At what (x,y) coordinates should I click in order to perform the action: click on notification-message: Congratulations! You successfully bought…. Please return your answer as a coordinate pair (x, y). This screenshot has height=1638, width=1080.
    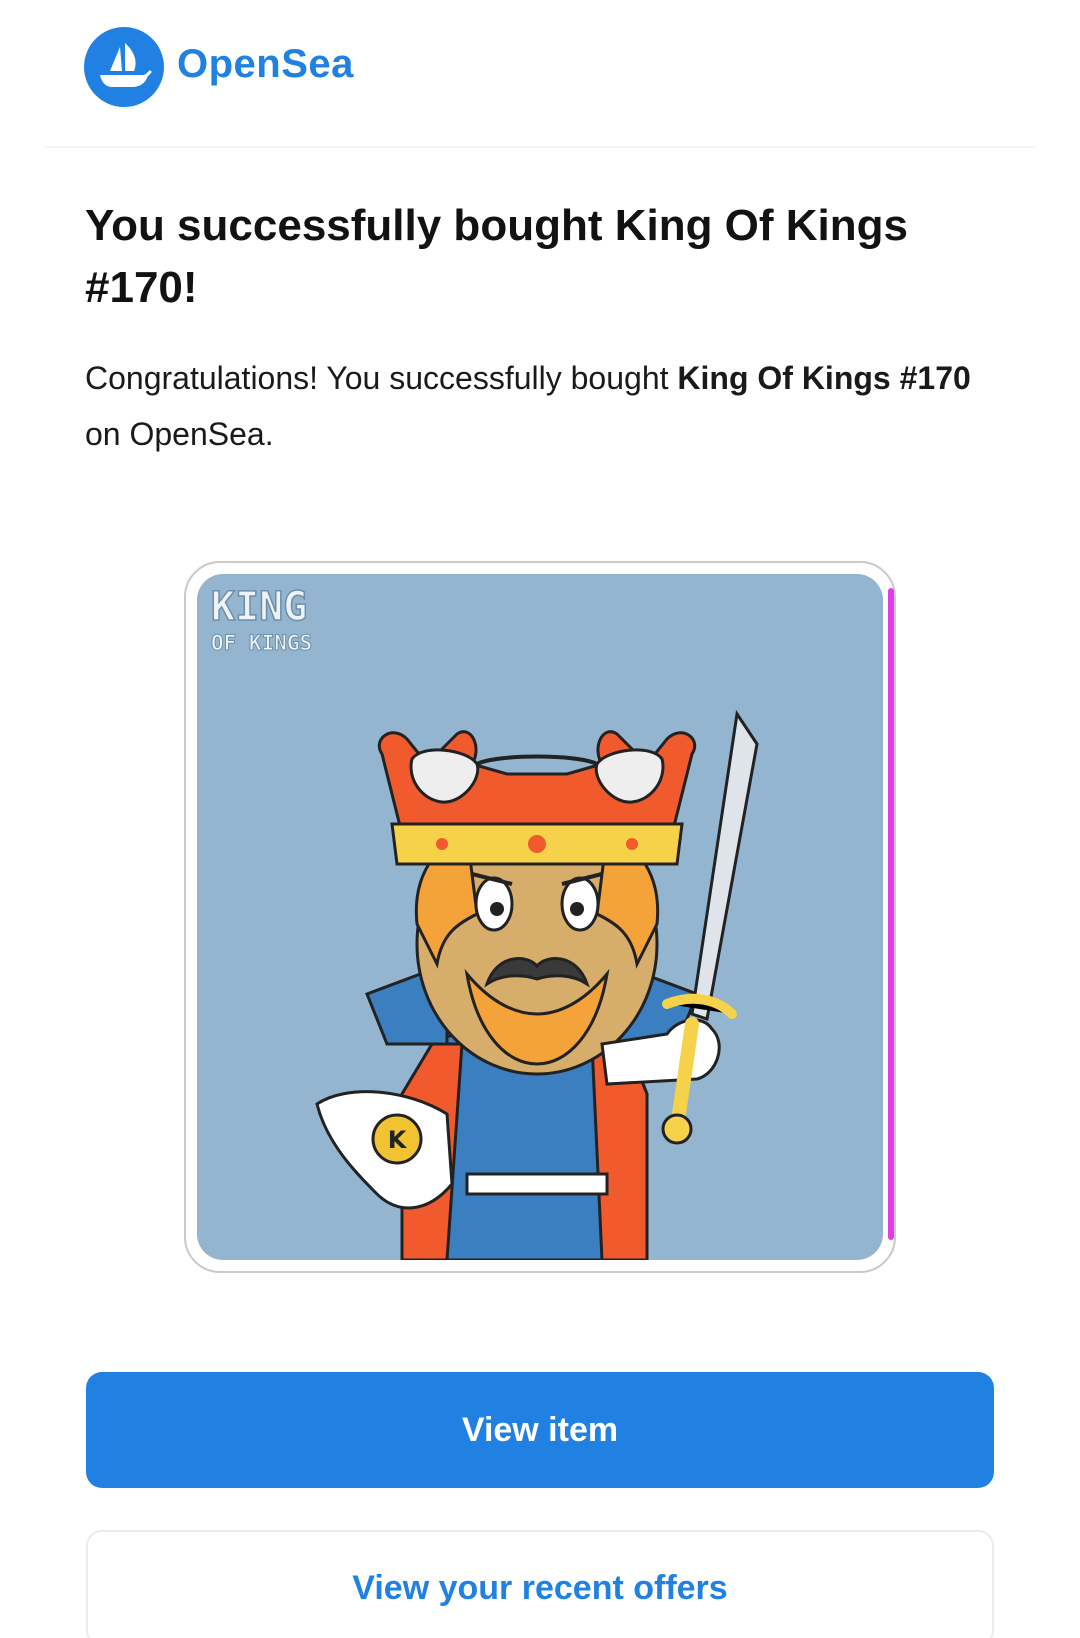
    Looking at the image, I should click on (550, 406).